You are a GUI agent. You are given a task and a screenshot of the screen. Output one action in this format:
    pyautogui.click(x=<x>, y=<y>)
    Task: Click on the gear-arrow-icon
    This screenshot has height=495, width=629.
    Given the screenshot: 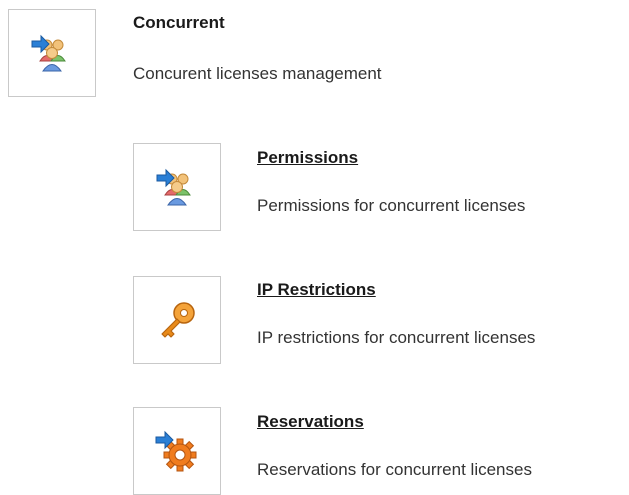 What is the action you would take?
    pyautogui.click(x=176, y=451)
    